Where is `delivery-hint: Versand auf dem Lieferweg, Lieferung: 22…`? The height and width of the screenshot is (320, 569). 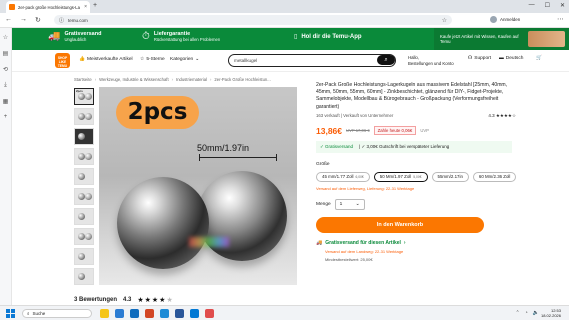
delivery-hint: Versand auf dem Lieferweg, Lieferung: 22… is located at coordinates (365, 188).